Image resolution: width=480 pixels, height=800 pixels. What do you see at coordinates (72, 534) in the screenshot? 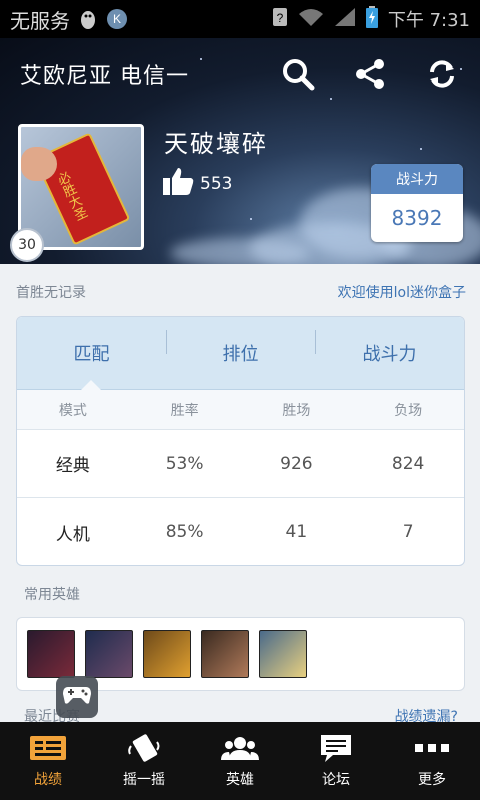
I see `row-mode: 人机` at bounding box center [72, 534].